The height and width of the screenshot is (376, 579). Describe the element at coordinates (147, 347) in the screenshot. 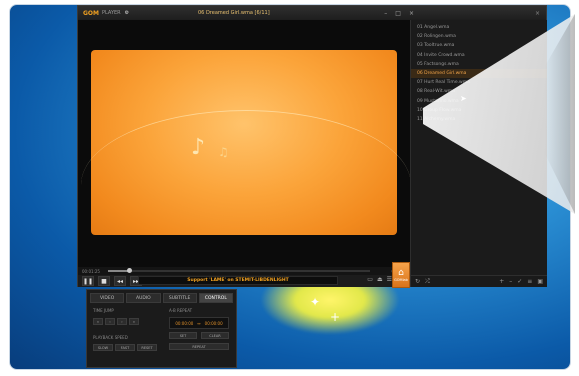

I see `speed-reset-button: RESET` at that location.